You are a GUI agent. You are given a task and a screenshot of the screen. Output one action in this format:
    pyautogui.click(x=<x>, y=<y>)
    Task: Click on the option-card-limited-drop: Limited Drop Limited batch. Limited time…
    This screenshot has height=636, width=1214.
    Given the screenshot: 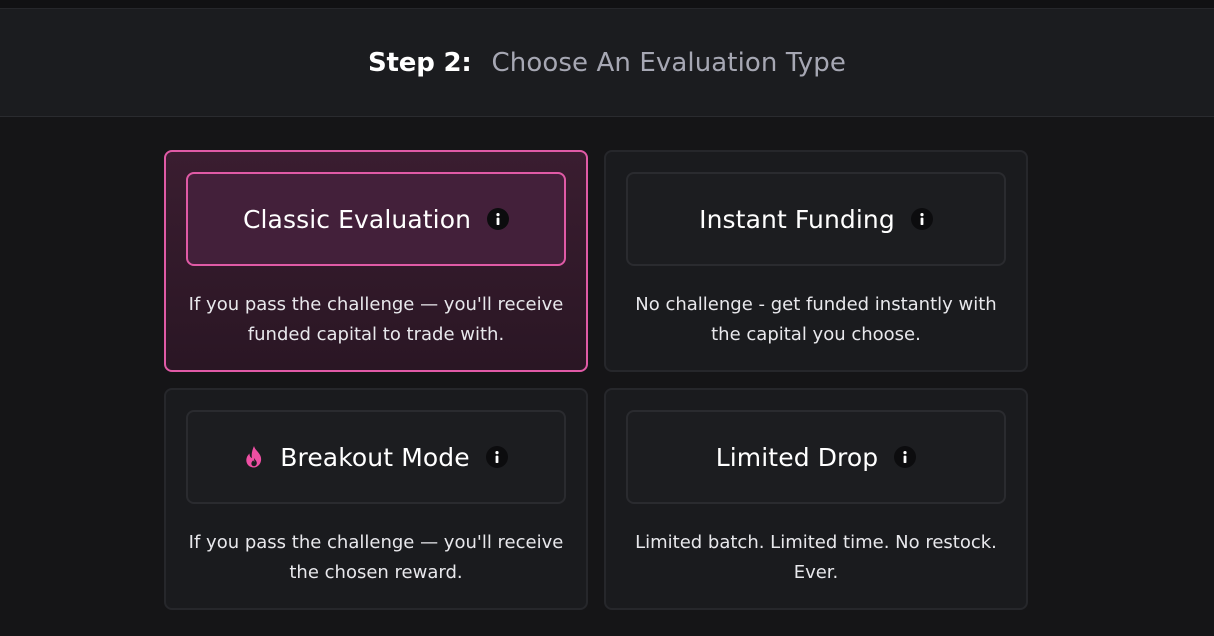 What is the action you would take?
    pyautogui.click(x=816, y=499)
    